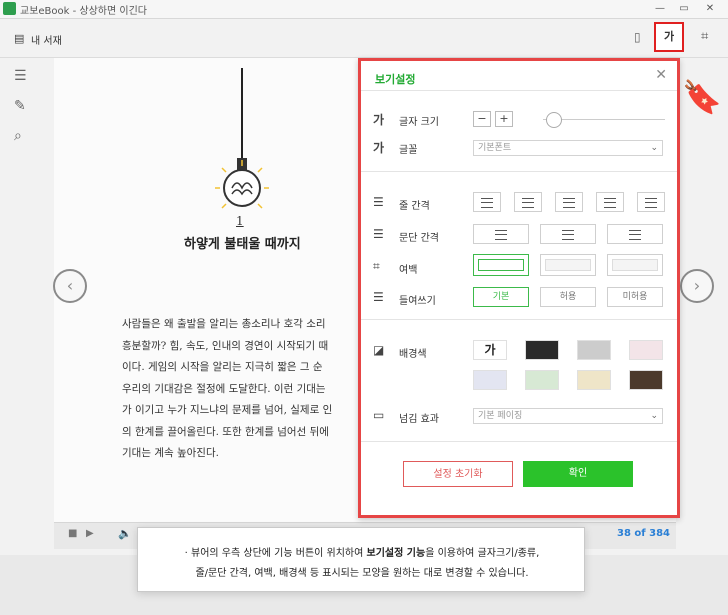  I want to click on font-icon: 가, so click(379, 148).